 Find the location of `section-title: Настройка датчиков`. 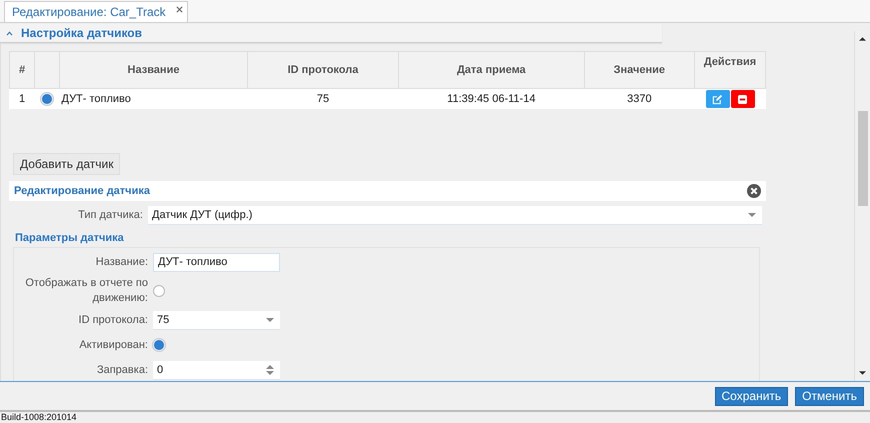

section-title: Настройка датчиков is located at coordinates (81, 33).